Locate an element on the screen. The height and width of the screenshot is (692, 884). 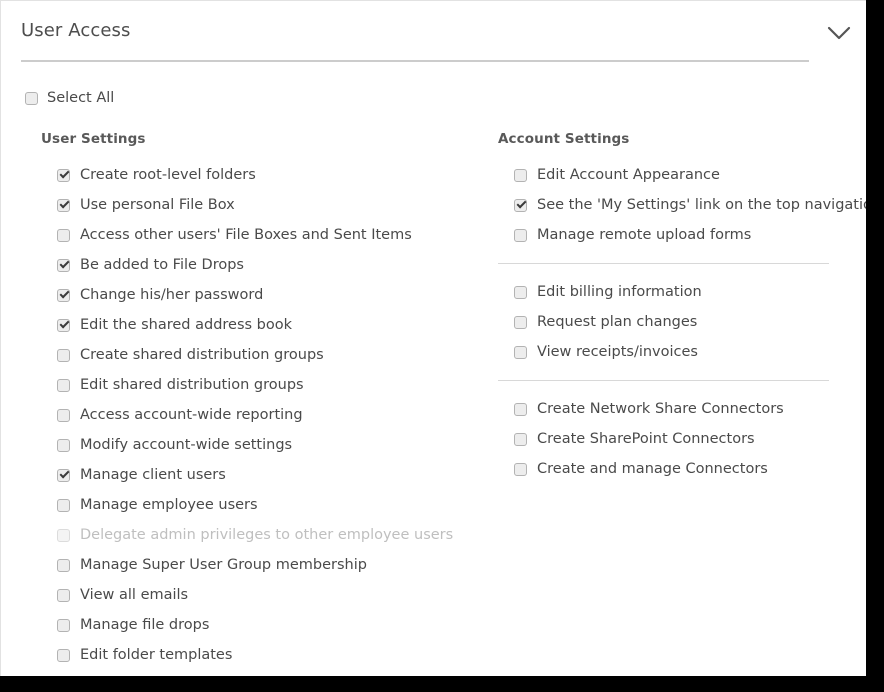
permission-checkbox-row: Request plan changes is located at coordinates (682, 322).